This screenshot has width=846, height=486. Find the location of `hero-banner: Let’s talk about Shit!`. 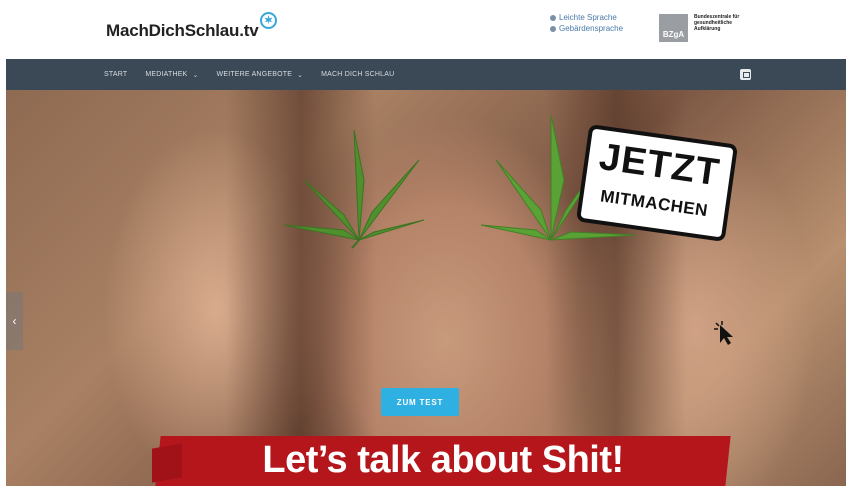

hero-banner: Let’s talk about Shit! is located at coordinates (441, 459).